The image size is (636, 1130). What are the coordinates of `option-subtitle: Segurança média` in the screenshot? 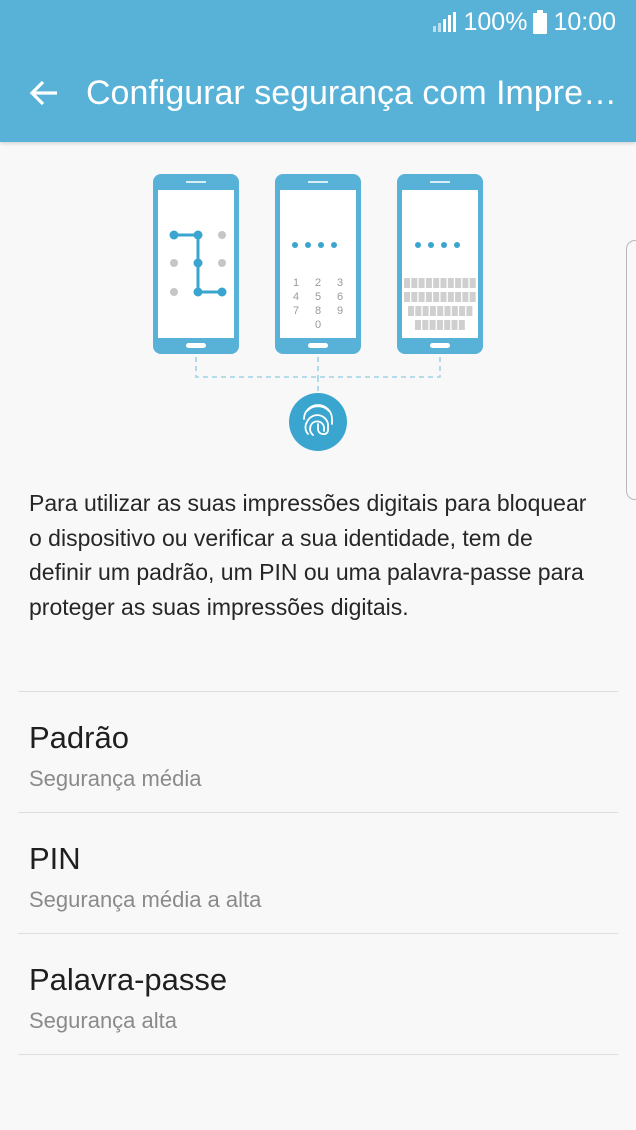 It's located at (115, 778).